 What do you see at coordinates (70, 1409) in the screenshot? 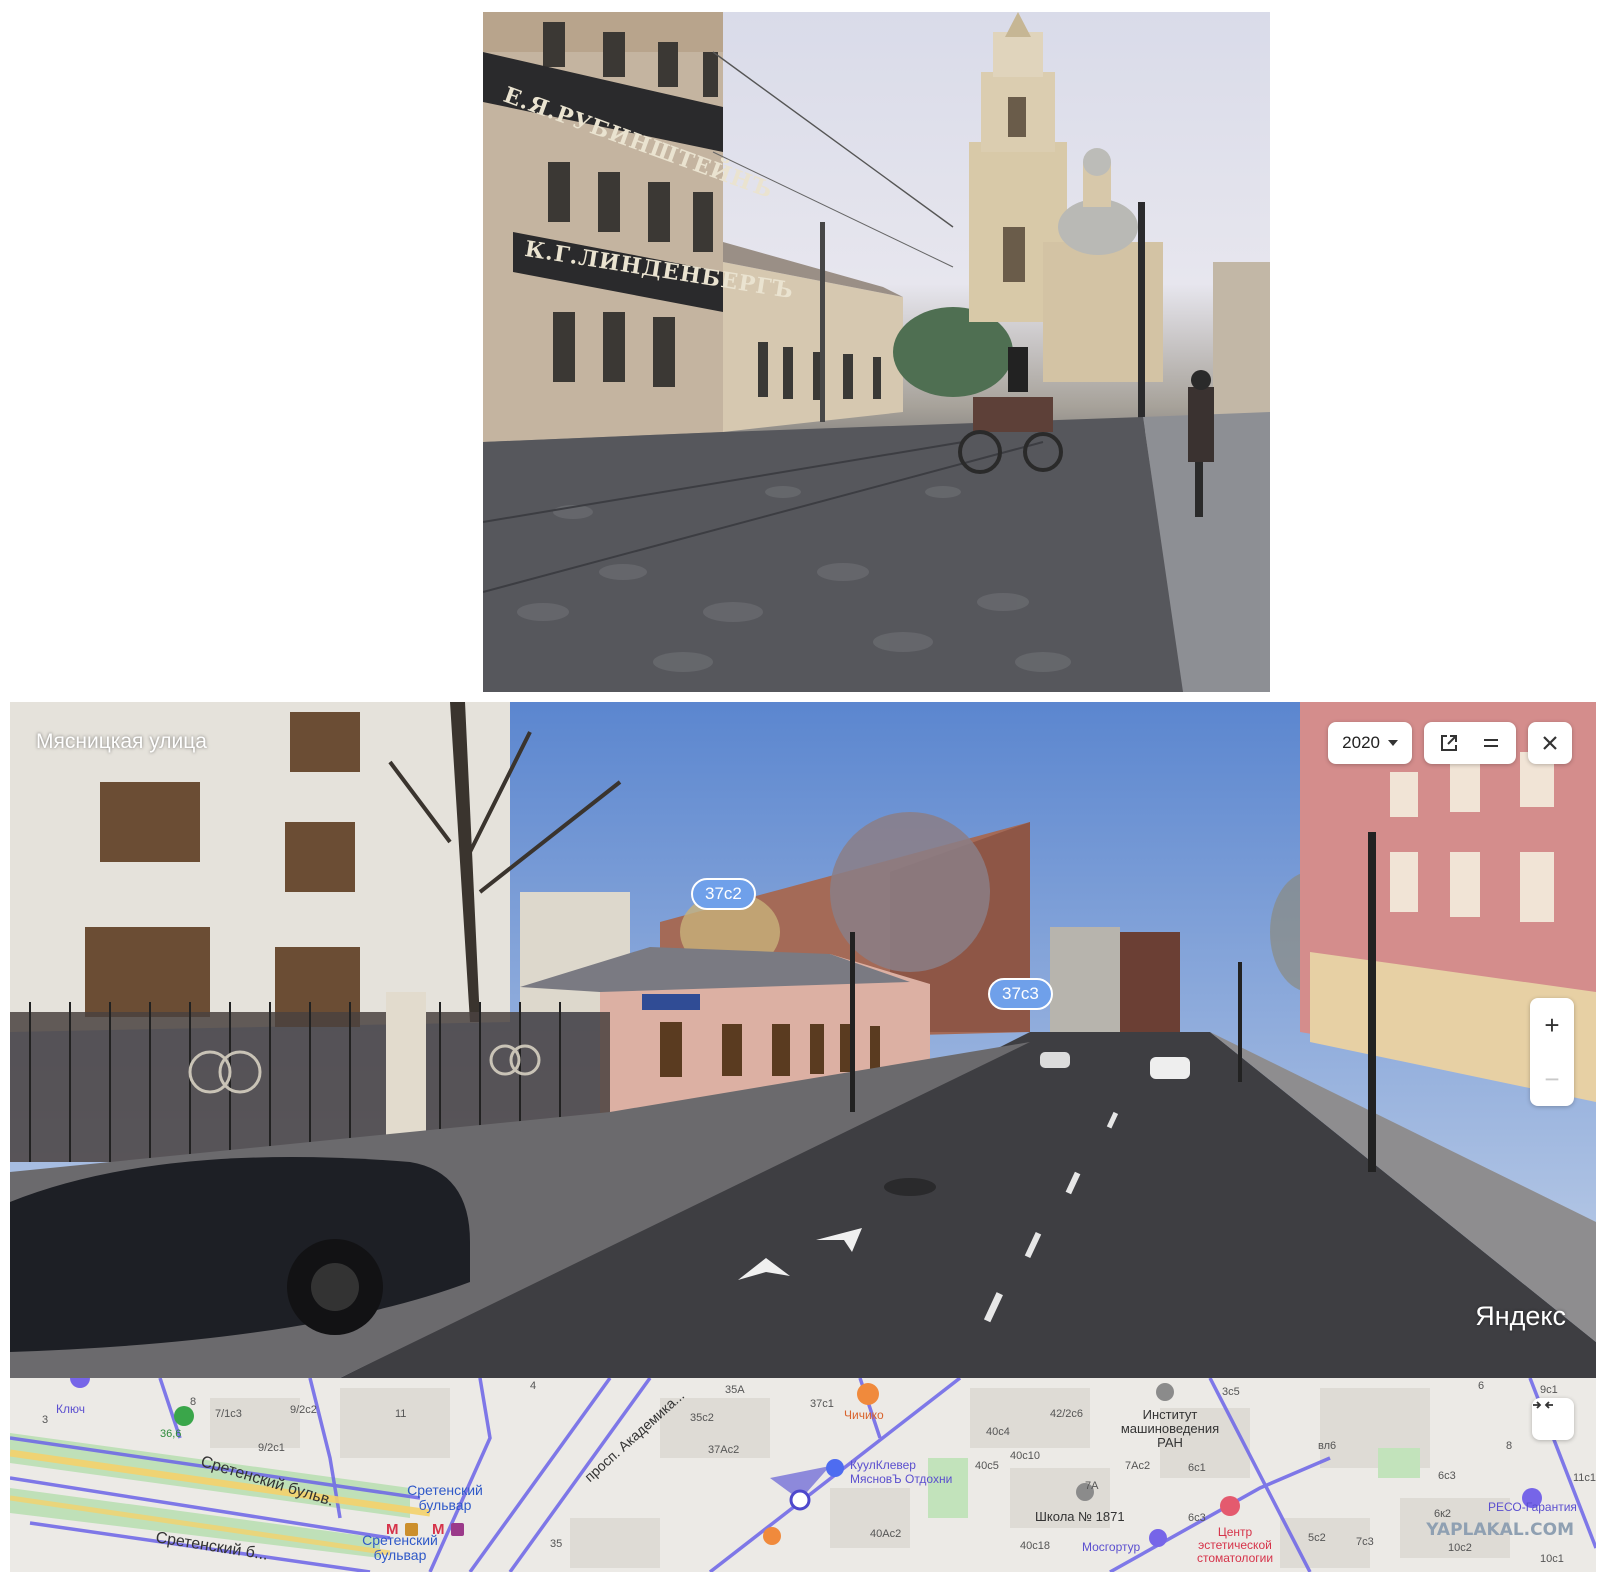
I see `poi-kluch: Ключ` at bounding box center [70, 1409].